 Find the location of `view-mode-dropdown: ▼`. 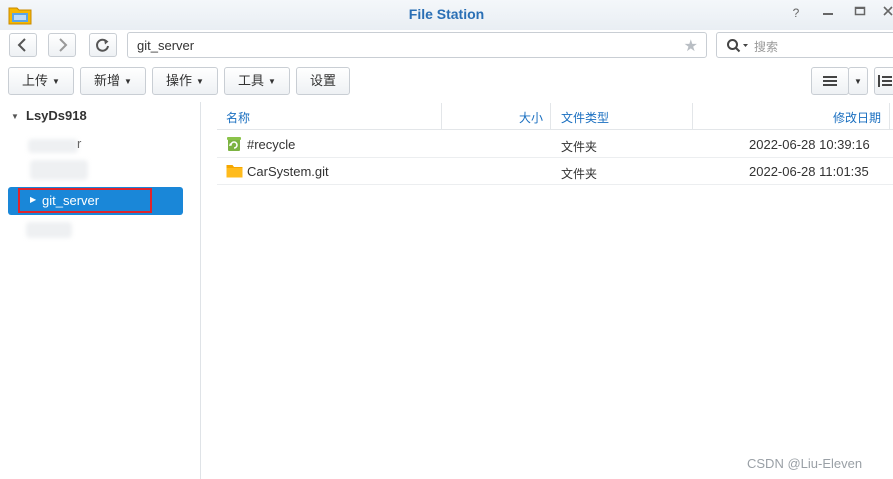

view-mode-dropdown: ▼ is located at coordinates (858, 81).